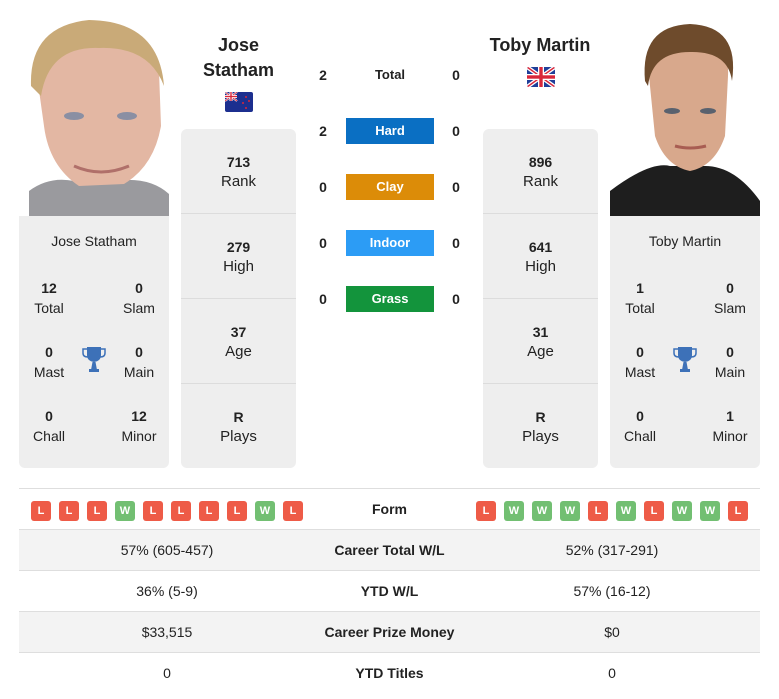 The height and width of the screenshot is (699, 779). Describe the element at coordinates (640, 362) in the screenshot. I see `titles-mast-right: 0 Mast` at that location.